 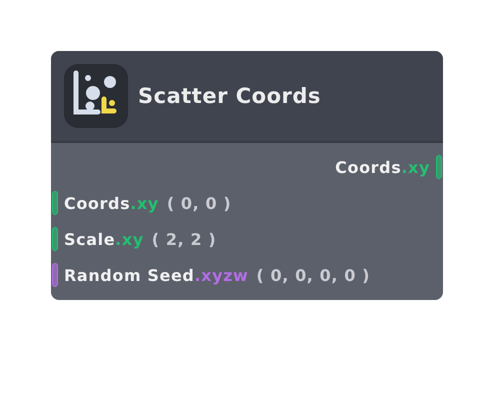 I want to click on node-title: Scatter Coords, so click(x=229, y=96).